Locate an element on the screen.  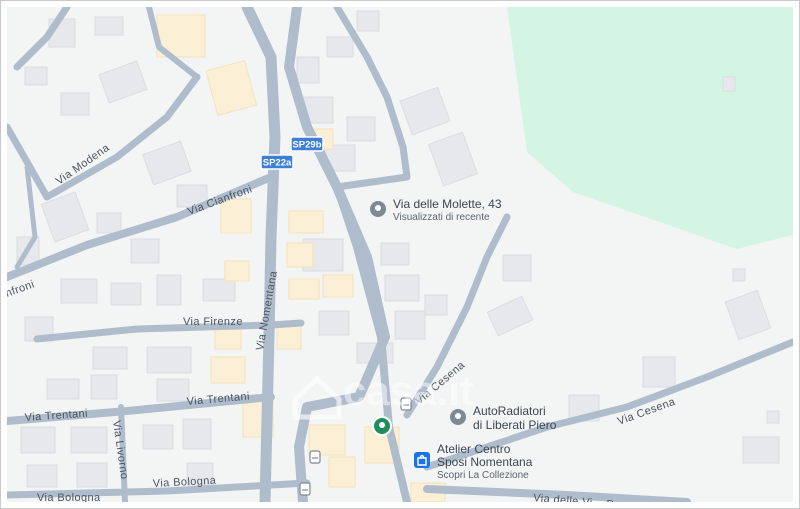
route-shield-sp22a: SP22a is located at coordinates (277, 162).